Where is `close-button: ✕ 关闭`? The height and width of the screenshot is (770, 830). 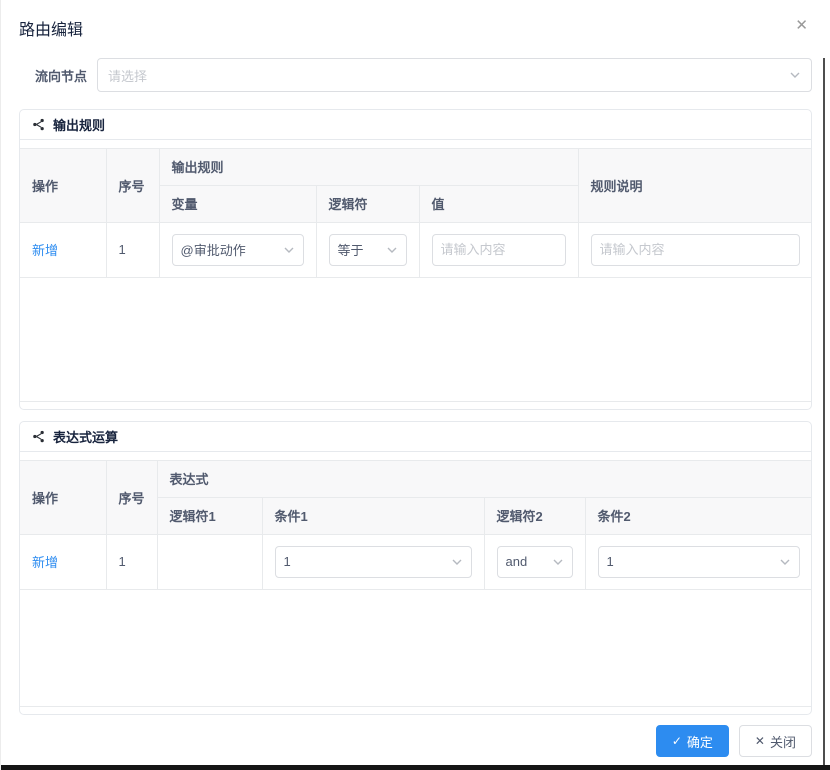
close-button: ✕ 关闭 is located at coordinates (775, 741).